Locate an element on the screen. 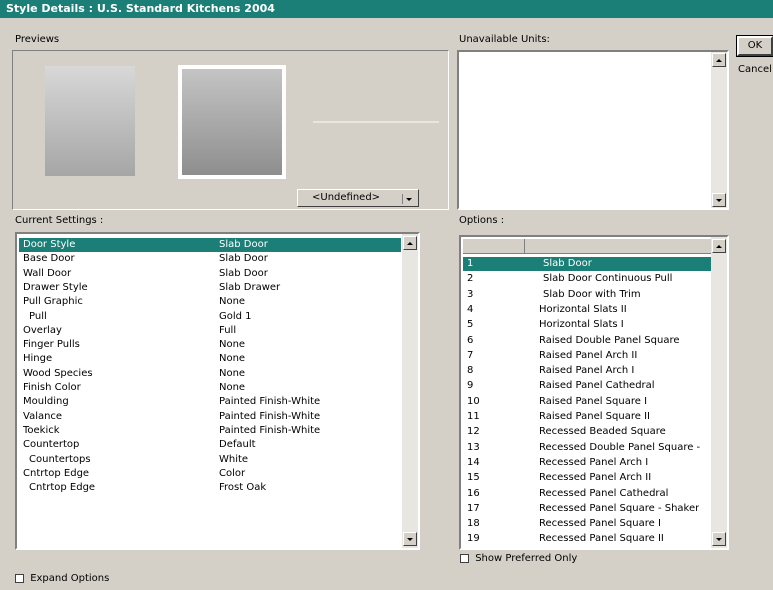  option-row: 11 Raised Panel Square II is located at coordinates (587, 417).